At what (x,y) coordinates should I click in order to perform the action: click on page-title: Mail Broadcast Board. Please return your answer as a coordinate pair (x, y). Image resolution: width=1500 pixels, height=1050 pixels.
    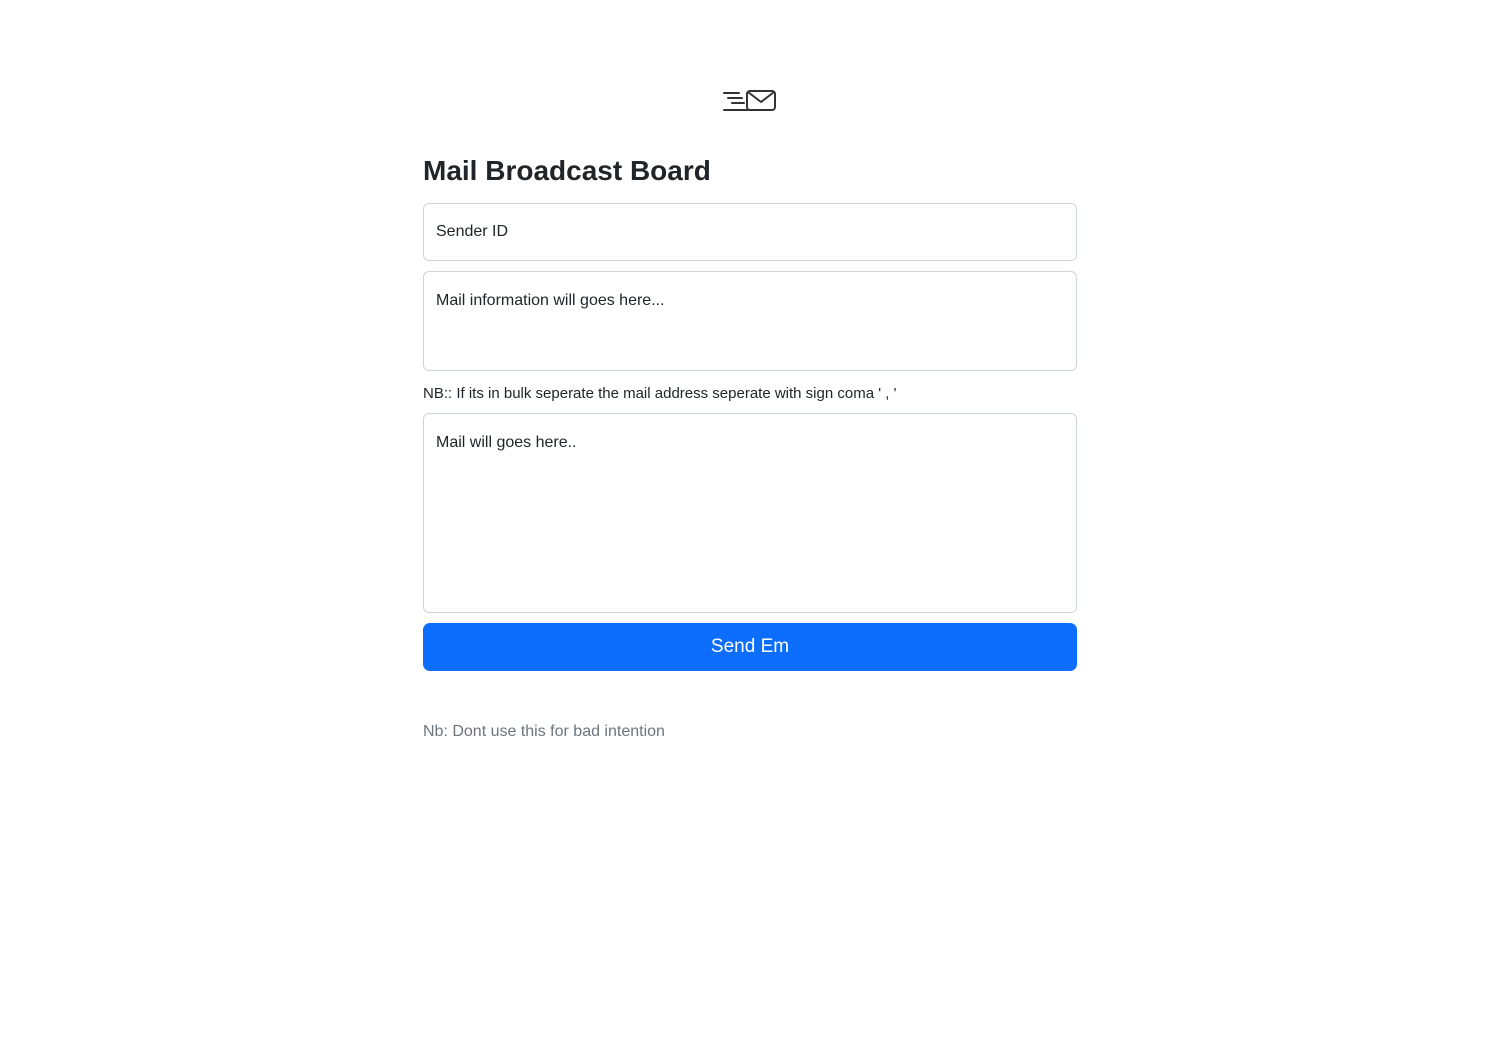
    Looking at the image, I should click on (567, 170).